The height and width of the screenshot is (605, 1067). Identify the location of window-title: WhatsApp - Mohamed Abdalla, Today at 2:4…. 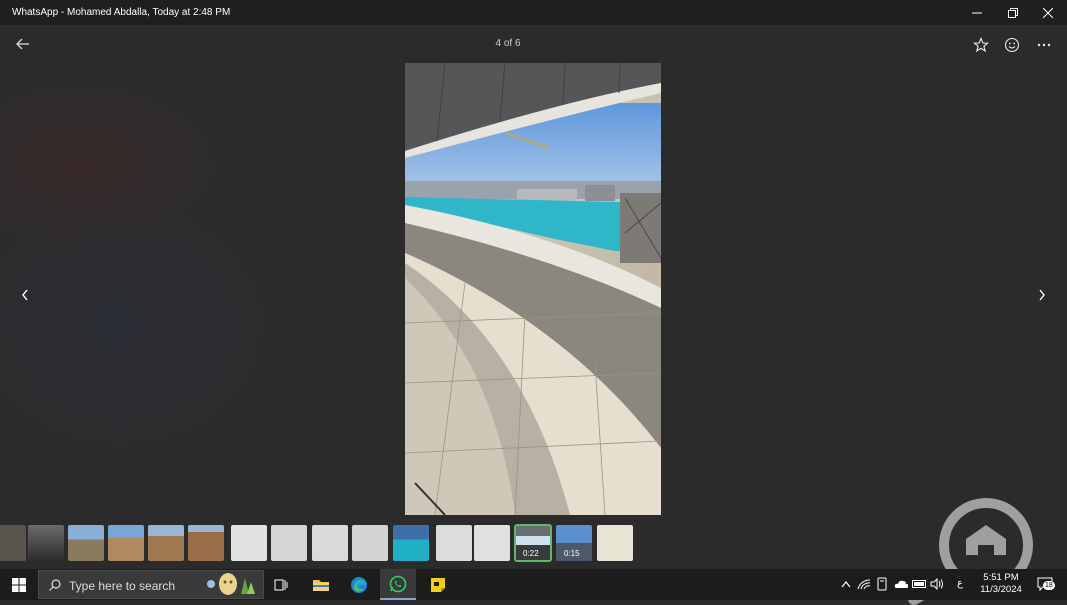
(121, 12).